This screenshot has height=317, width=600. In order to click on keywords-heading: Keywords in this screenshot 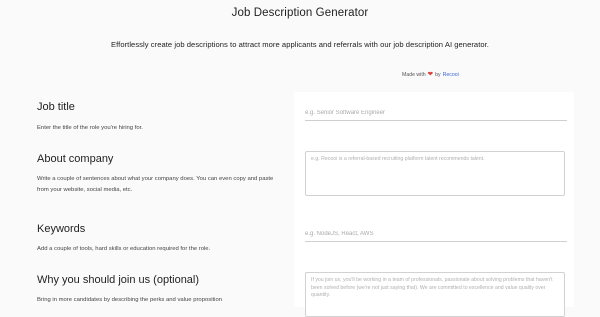, I will do `click(61, 229)`.